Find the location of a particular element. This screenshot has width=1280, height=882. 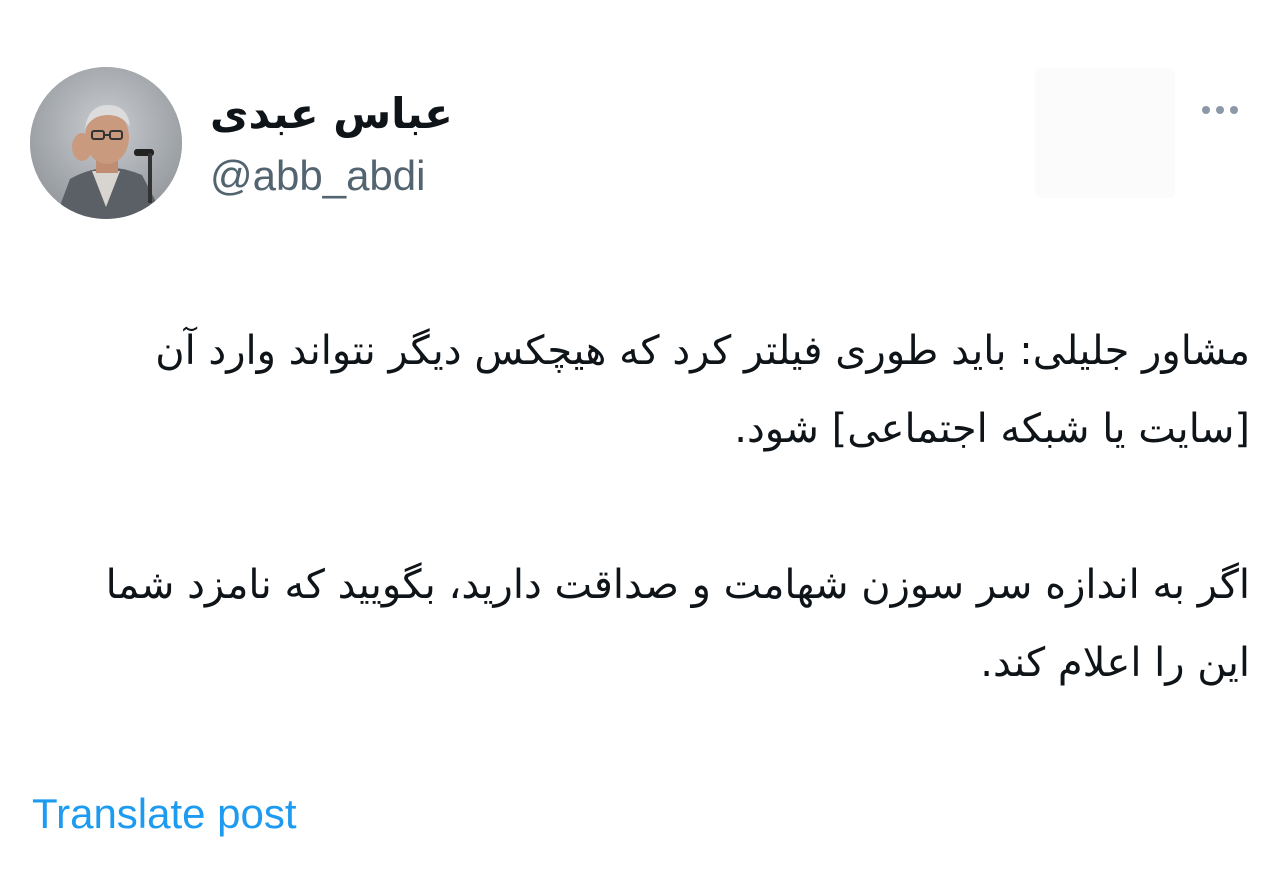

more-horizontal-icon is located at coordinates (1220, 110).